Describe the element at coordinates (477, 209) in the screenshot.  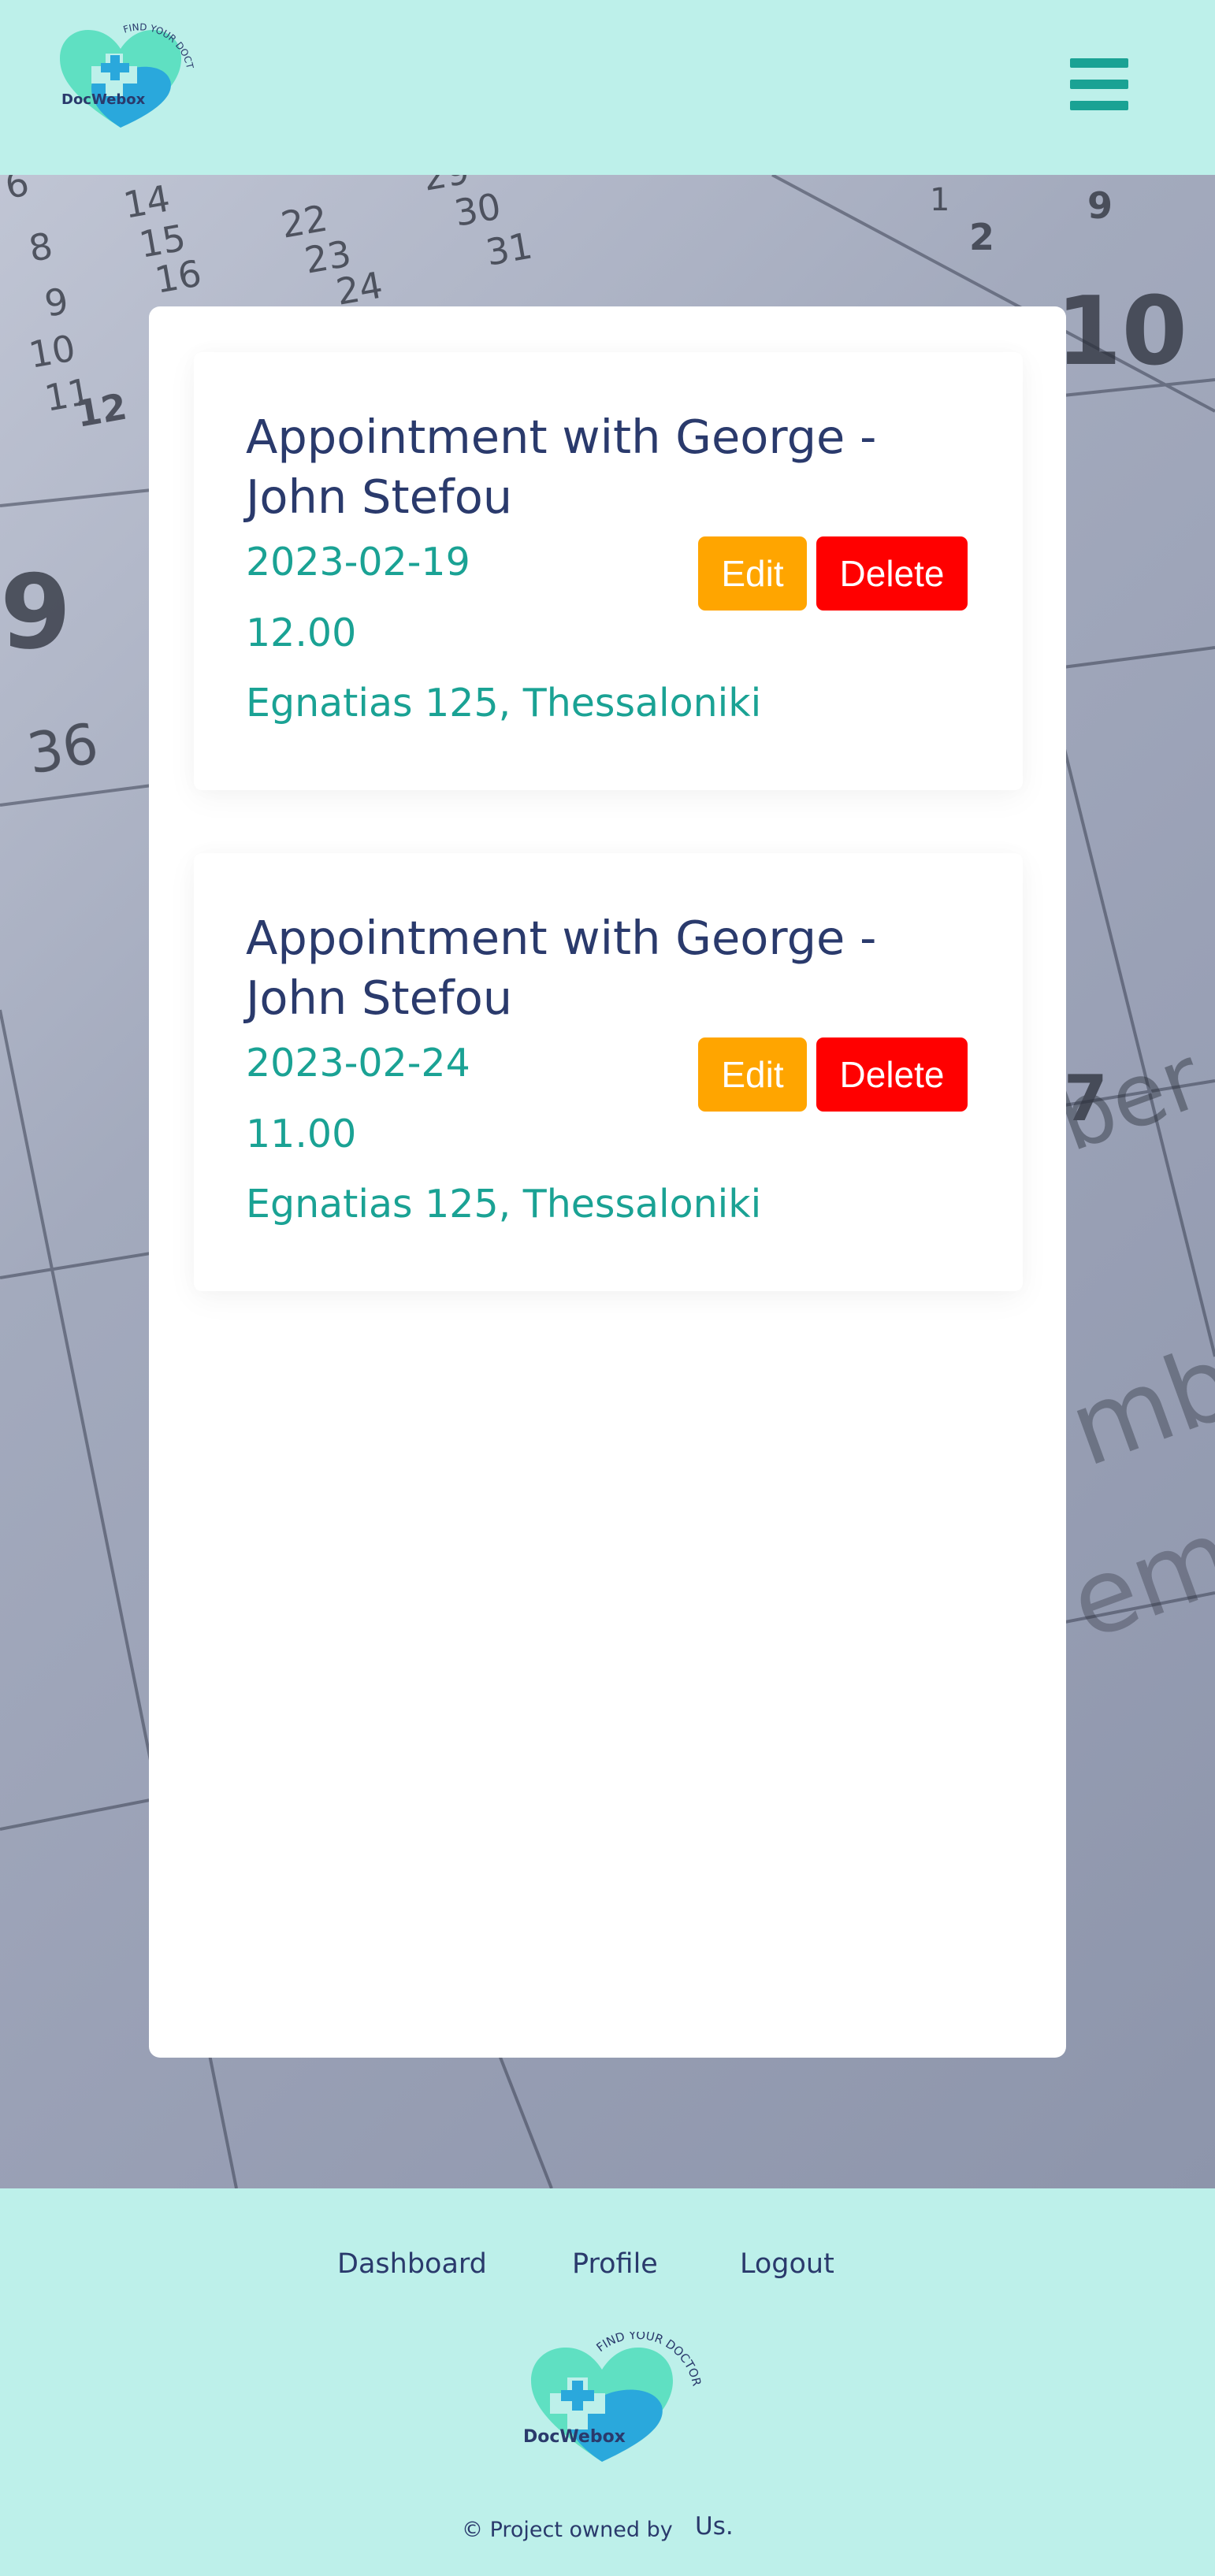
I see `svg-text: 30` at that location.